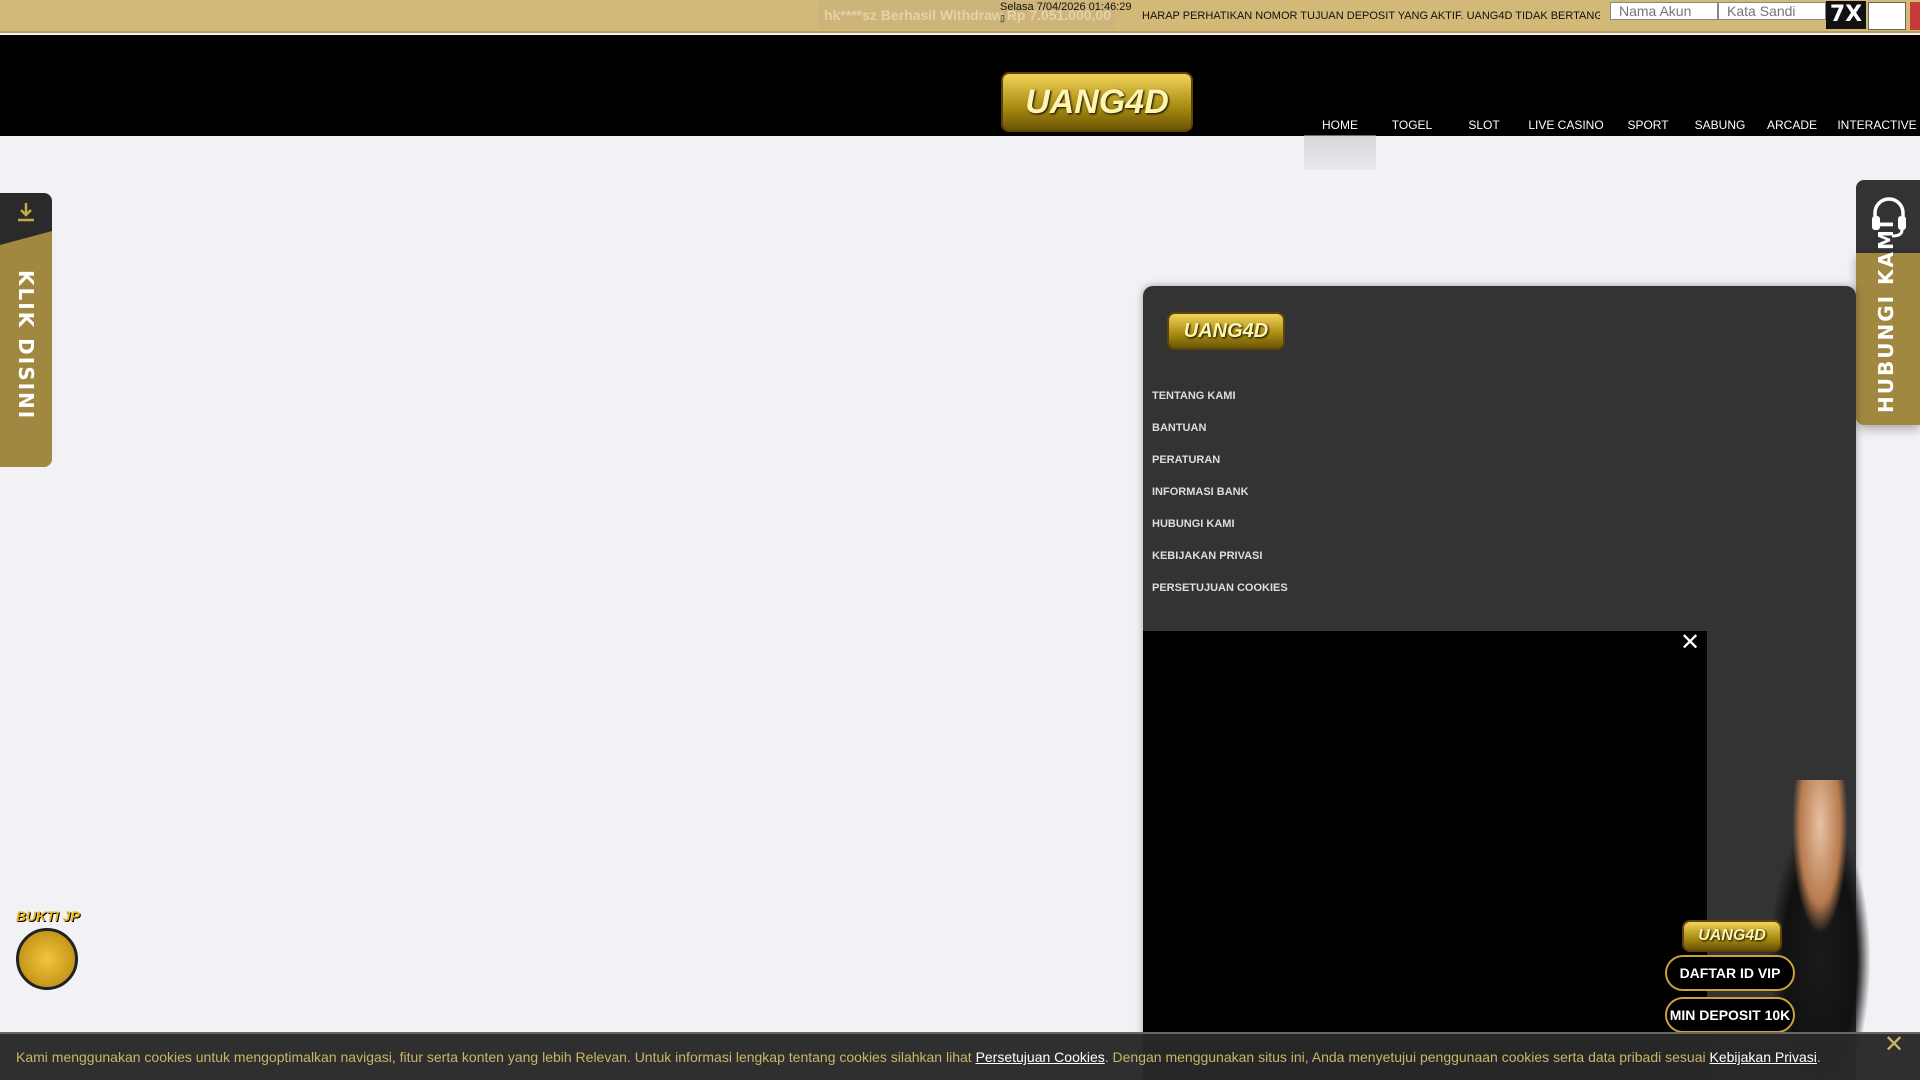 The image size is (1920, 1080). I want to click on privacy-policy-link: Kebijakan Privasi, so click(1763, 1057).